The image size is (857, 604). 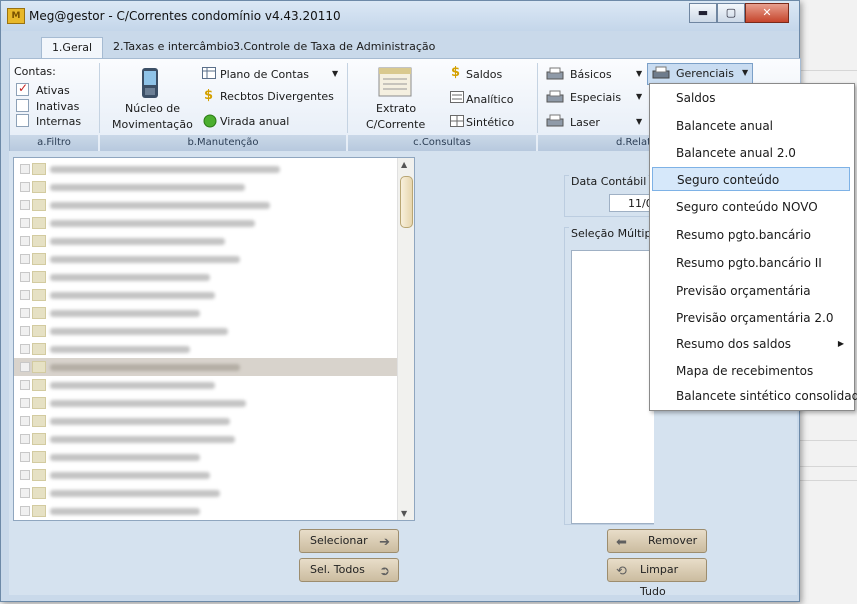 What do you see at coordinates (731, 13) in the screenshot?
I see `maximize-button: ▢` at bounding box center [731, 13].